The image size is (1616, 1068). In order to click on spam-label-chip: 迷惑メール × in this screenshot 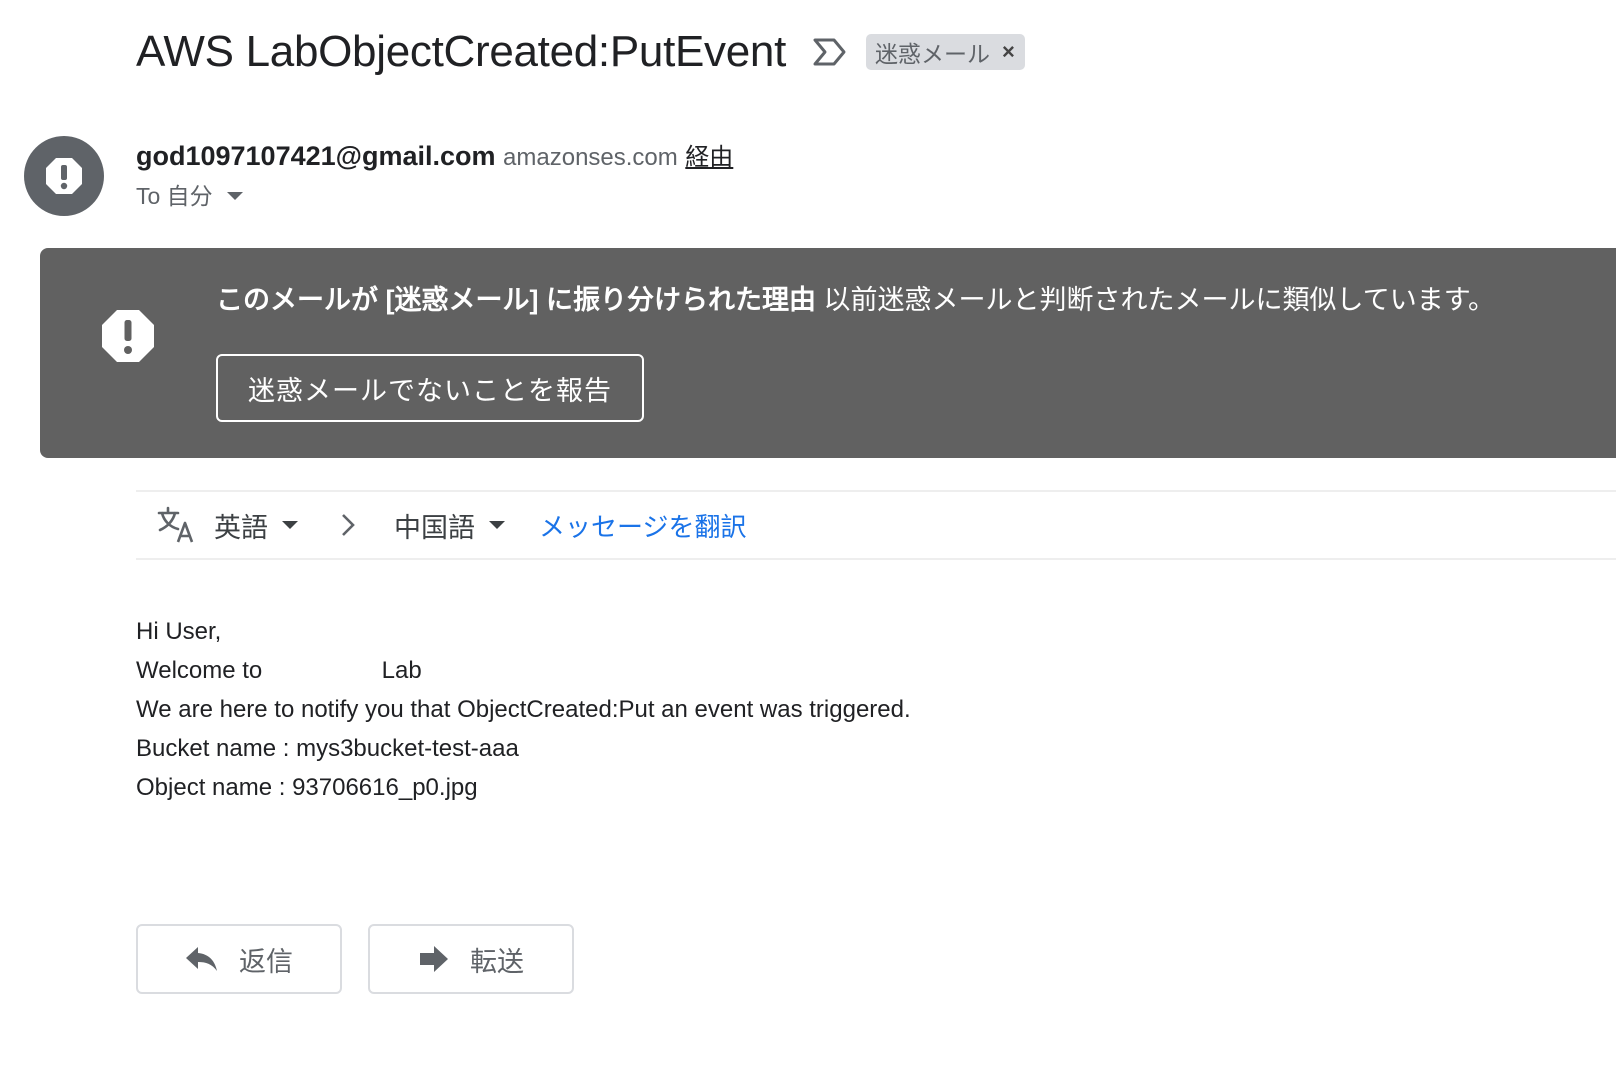, I will do `click(945, 52)`.